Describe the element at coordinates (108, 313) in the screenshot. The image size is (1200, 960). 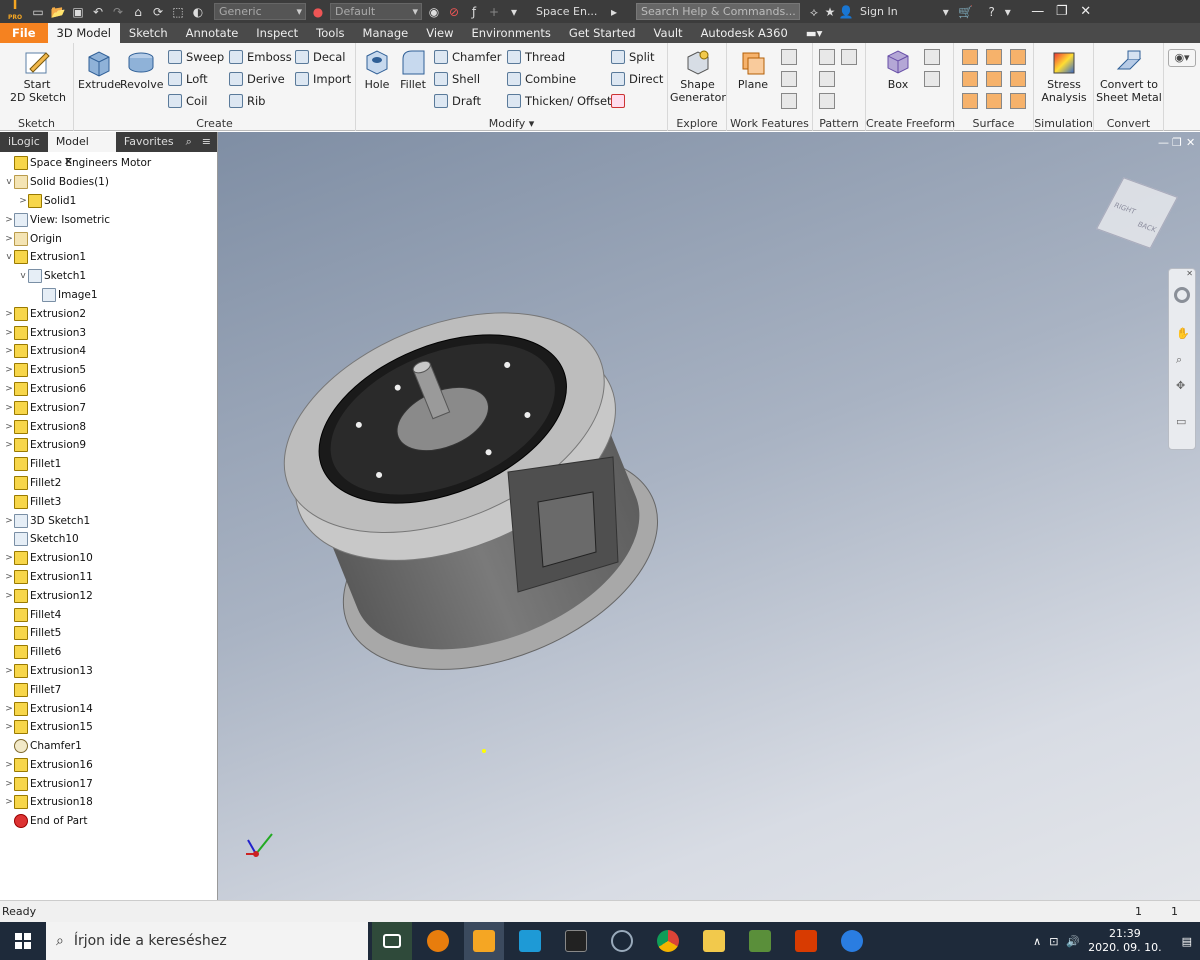
I see `tree-node: > Extrusion2` at that location.